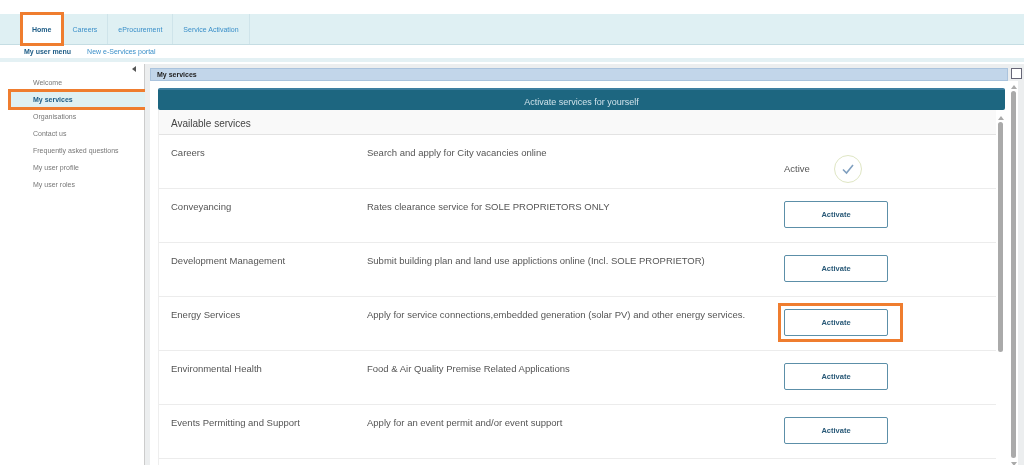 Image resolution: width=1024 pixels, height=465 pixels. I want to click on service-name: Development Management, so click(228, 261).